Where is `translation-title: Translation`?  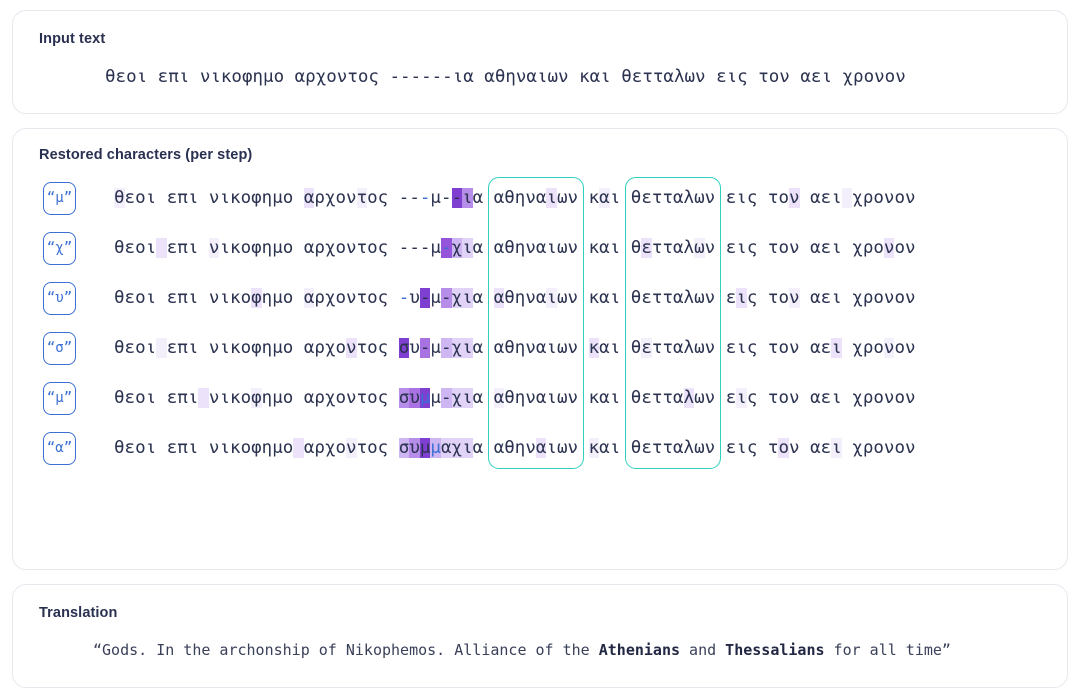 translation-title: Translation is located at coordinates (78, 613).